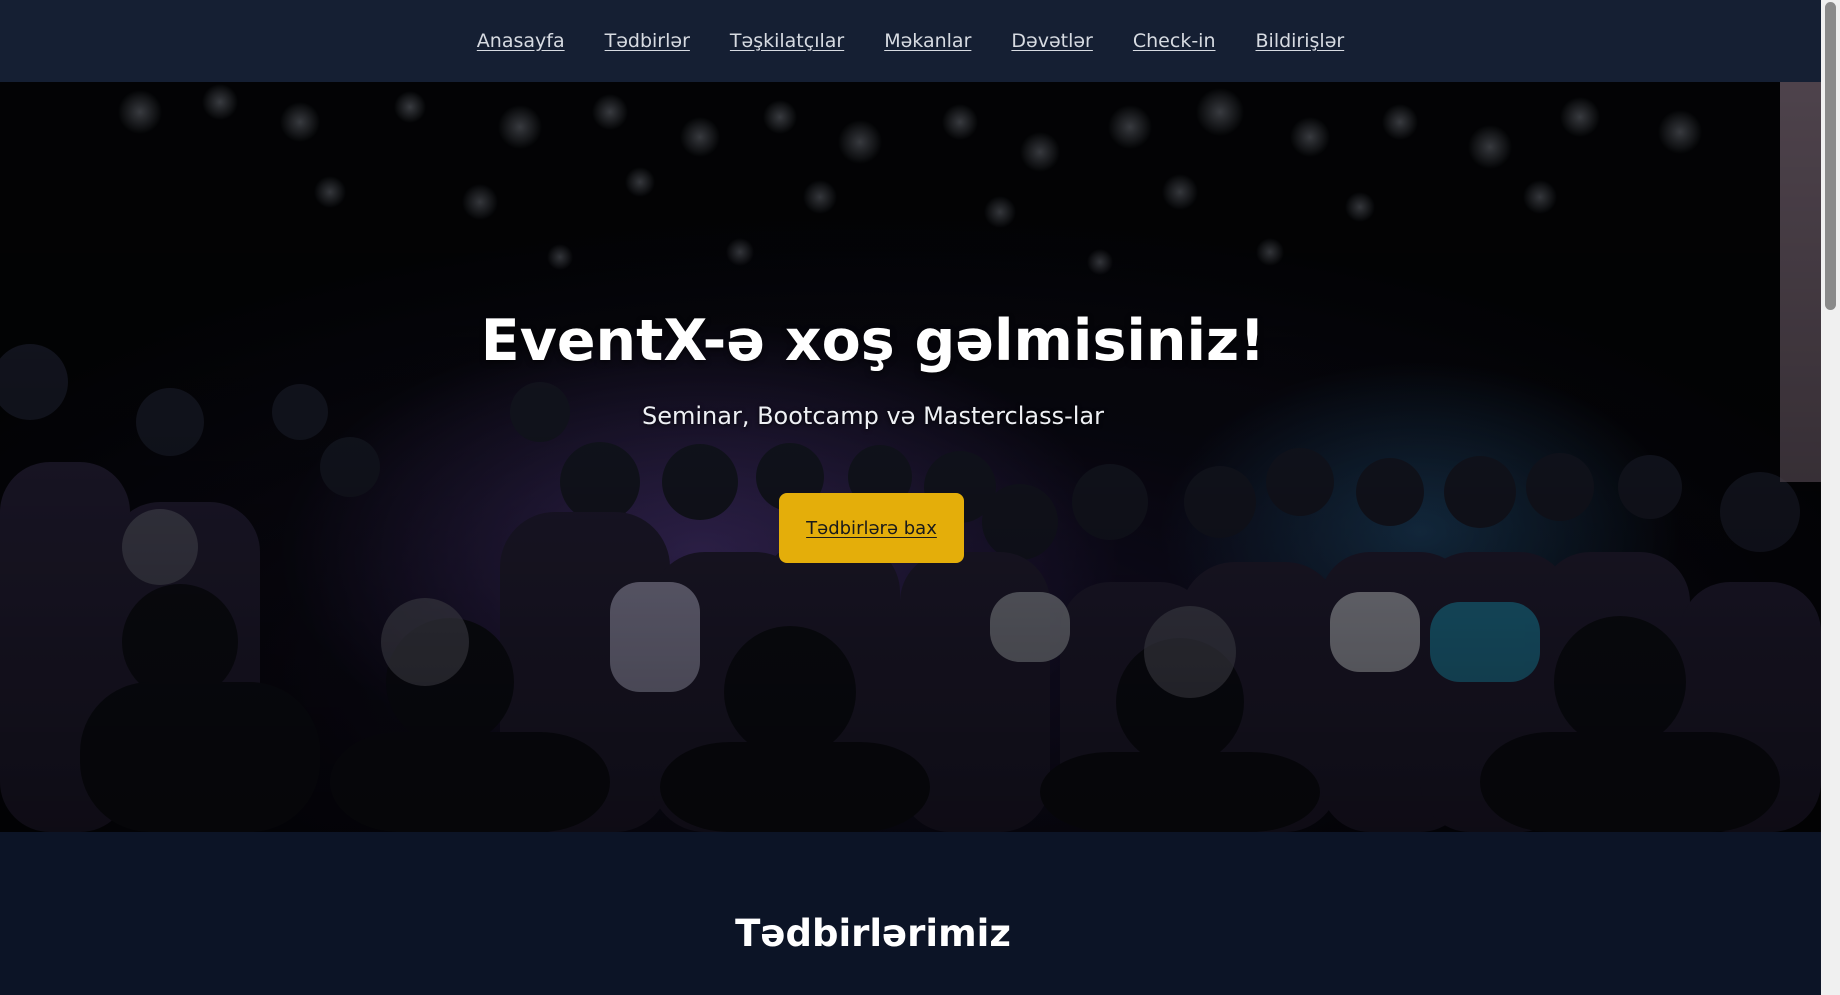 This screenshot has width=1840, height=995. What do you see at coordinates (787, 41) in the screenshot?
I see `nav-link-organizers: Təşkilatçılar` at bounding box center [787, 41].